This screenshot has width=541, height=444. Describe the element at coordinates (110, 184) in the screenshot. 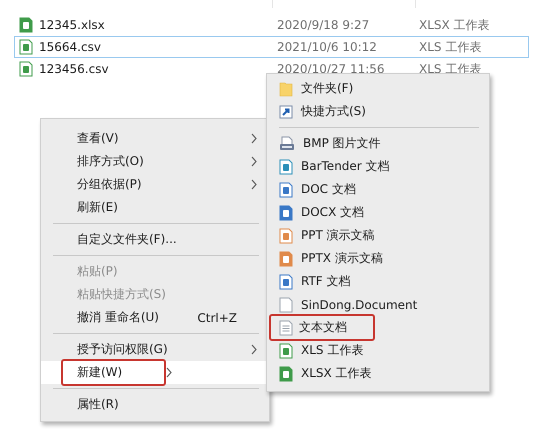

I see `menu-item-label: 分组依据(P)` at that location.